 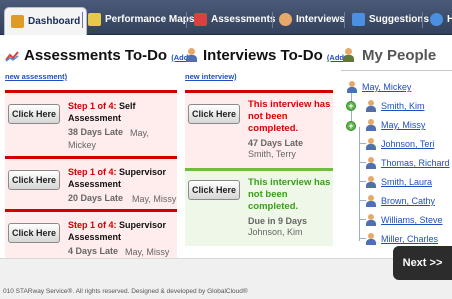 I want to click on assessments-title: Assessments To-Do (Add a, so click(x=109, y=55).